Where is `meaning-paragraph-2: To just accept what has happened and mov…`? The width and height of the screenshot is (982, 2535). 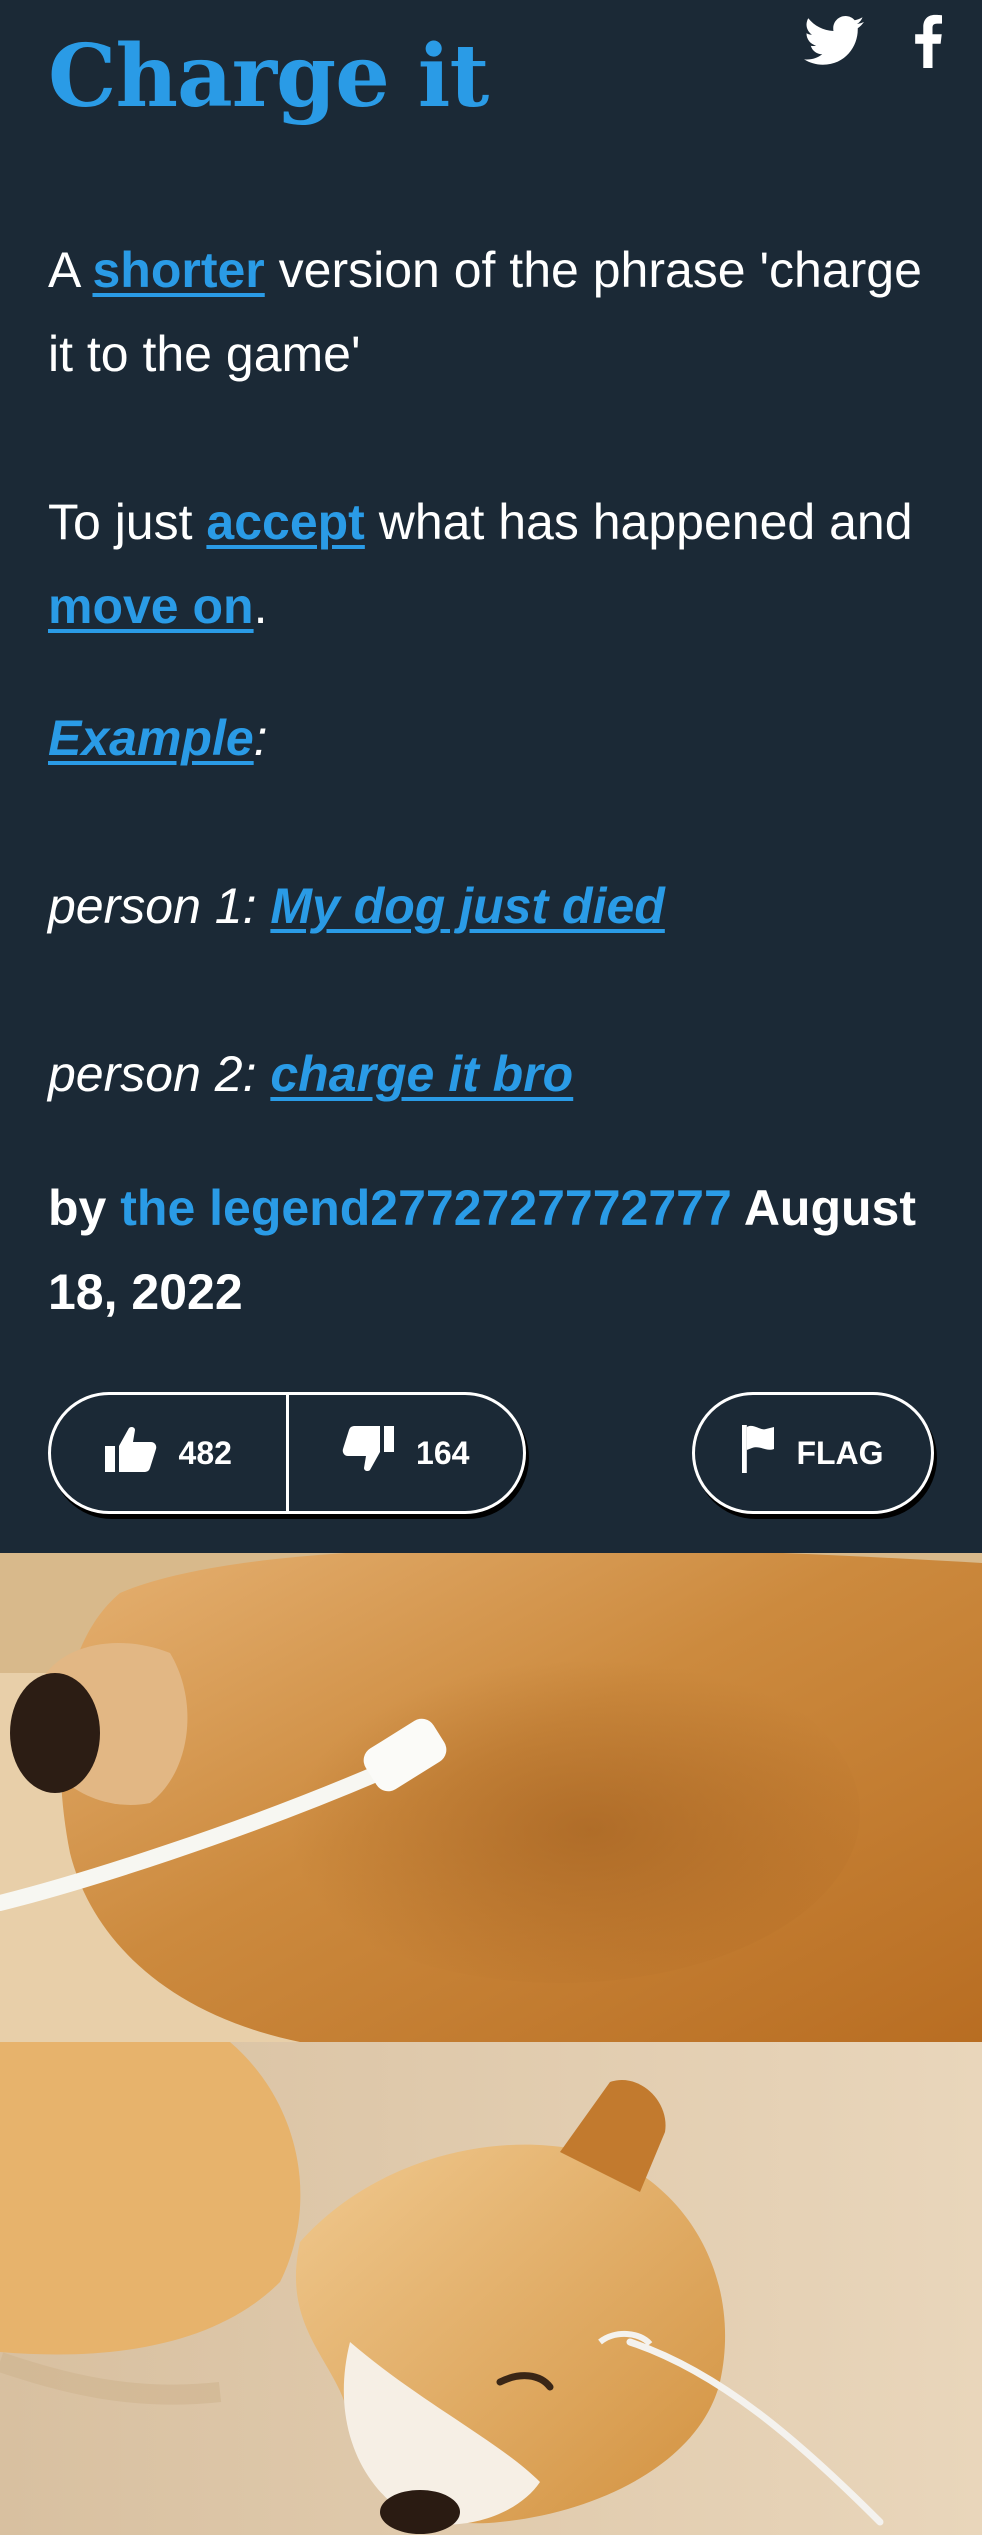
meaning-paragraph-2: To just accept what has happened and mov… is located at coordinates (480, 564).